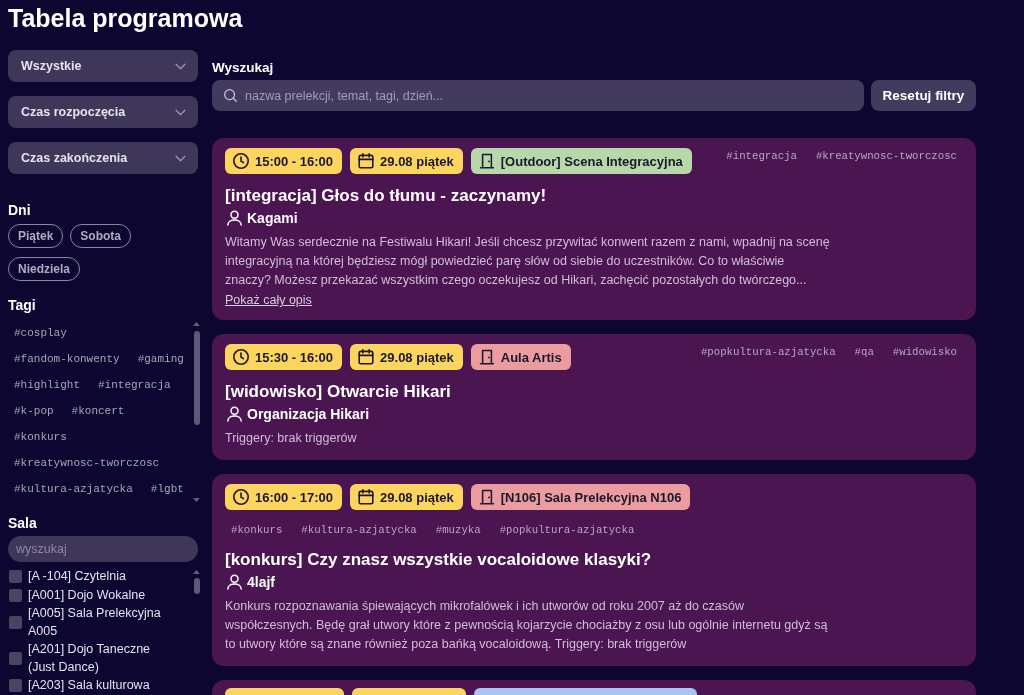  What do you see at coordinates (243, 68) in the screenshot?
I see `search-label: Wyszukaj` at bounding box center [243, 68].